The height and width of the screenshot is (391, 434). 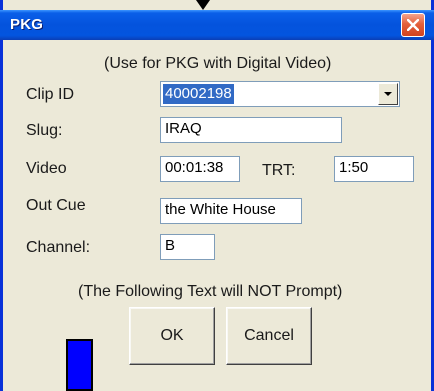 I want to click on window-title: PKG, so click(x=27, y=24).